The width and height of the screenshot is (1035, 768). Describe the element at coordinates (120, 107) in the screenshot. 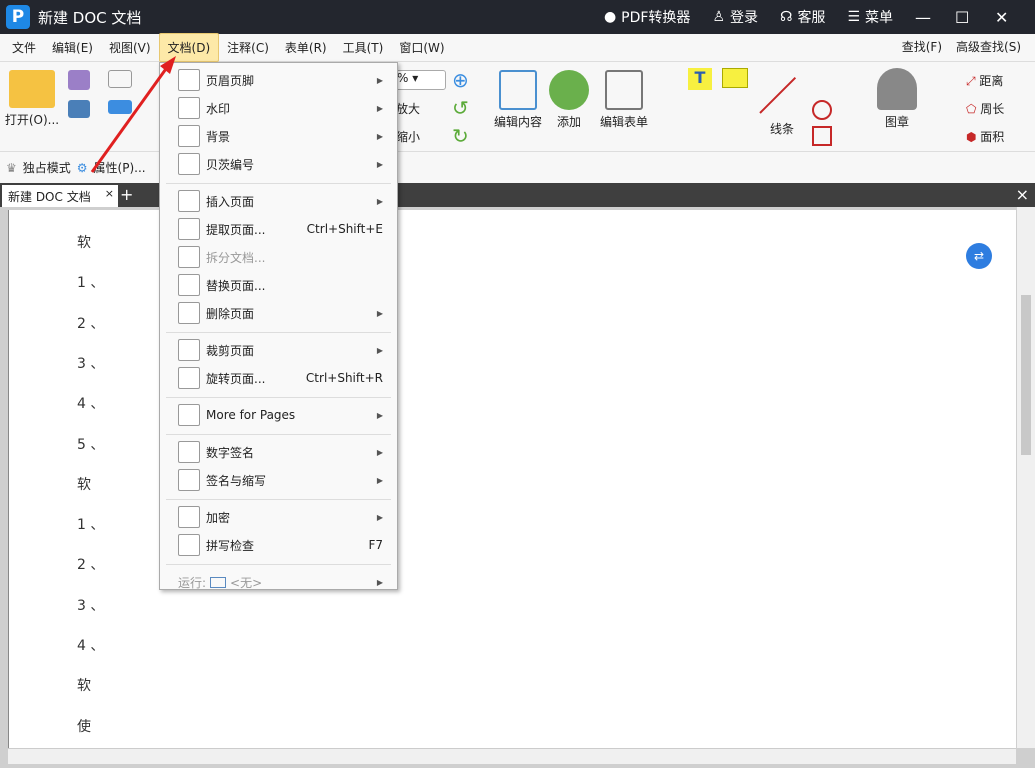

I see `scan-icon` at that location.